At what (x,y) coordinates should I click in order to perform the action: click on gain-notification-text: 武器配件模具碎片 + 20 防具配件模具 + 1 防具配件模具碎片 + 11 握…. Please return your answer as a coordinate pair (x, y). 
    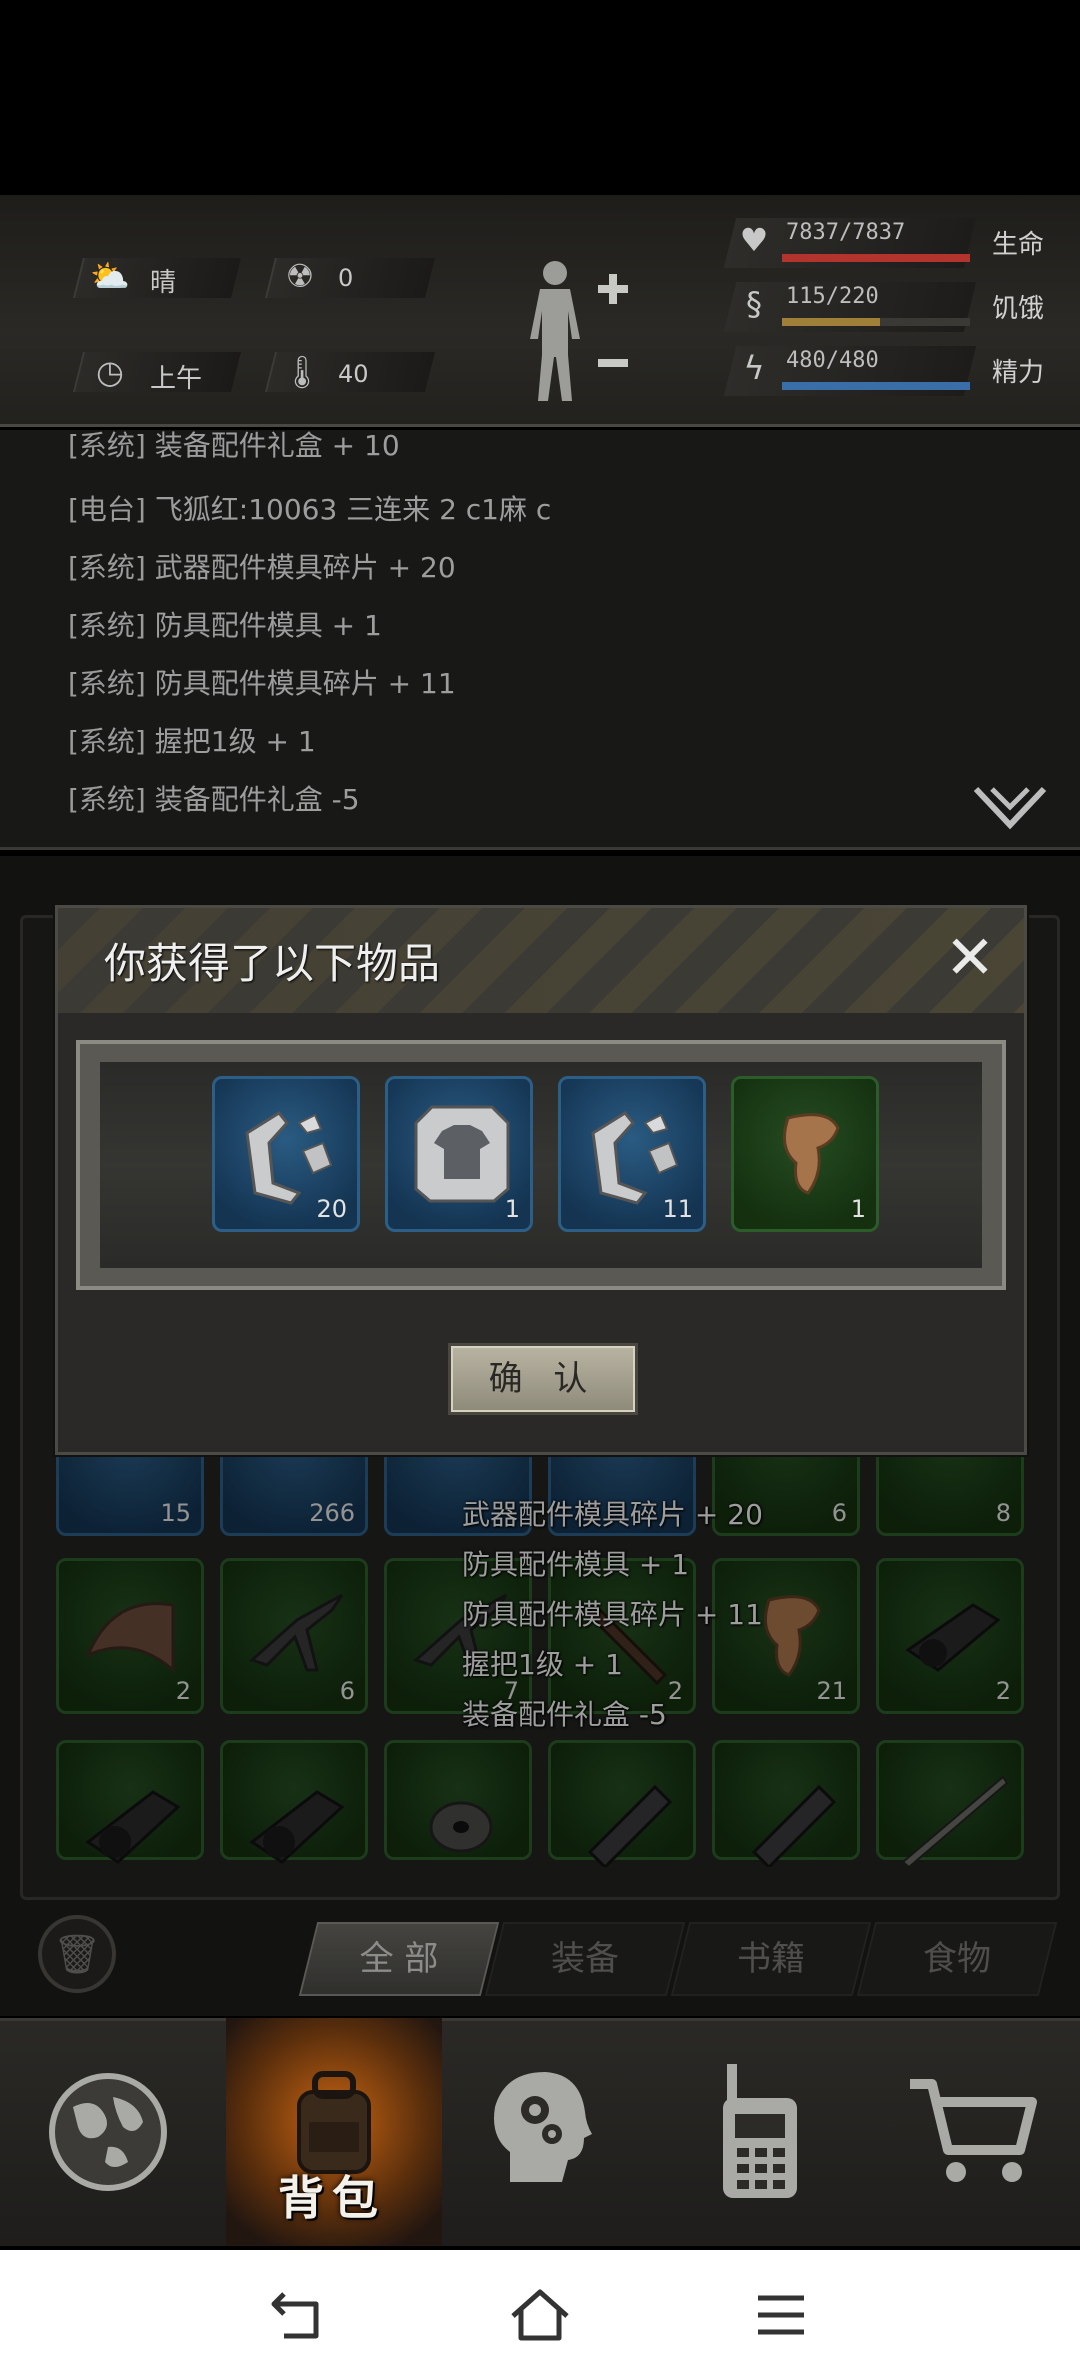
    Looking at the image, I should click on (612, 1615).